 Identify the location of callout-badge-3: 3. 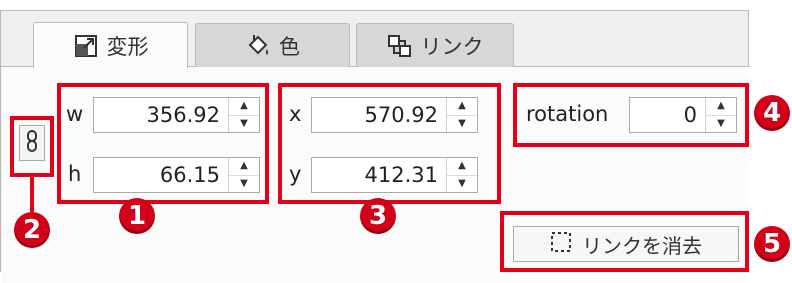
(378, 216).